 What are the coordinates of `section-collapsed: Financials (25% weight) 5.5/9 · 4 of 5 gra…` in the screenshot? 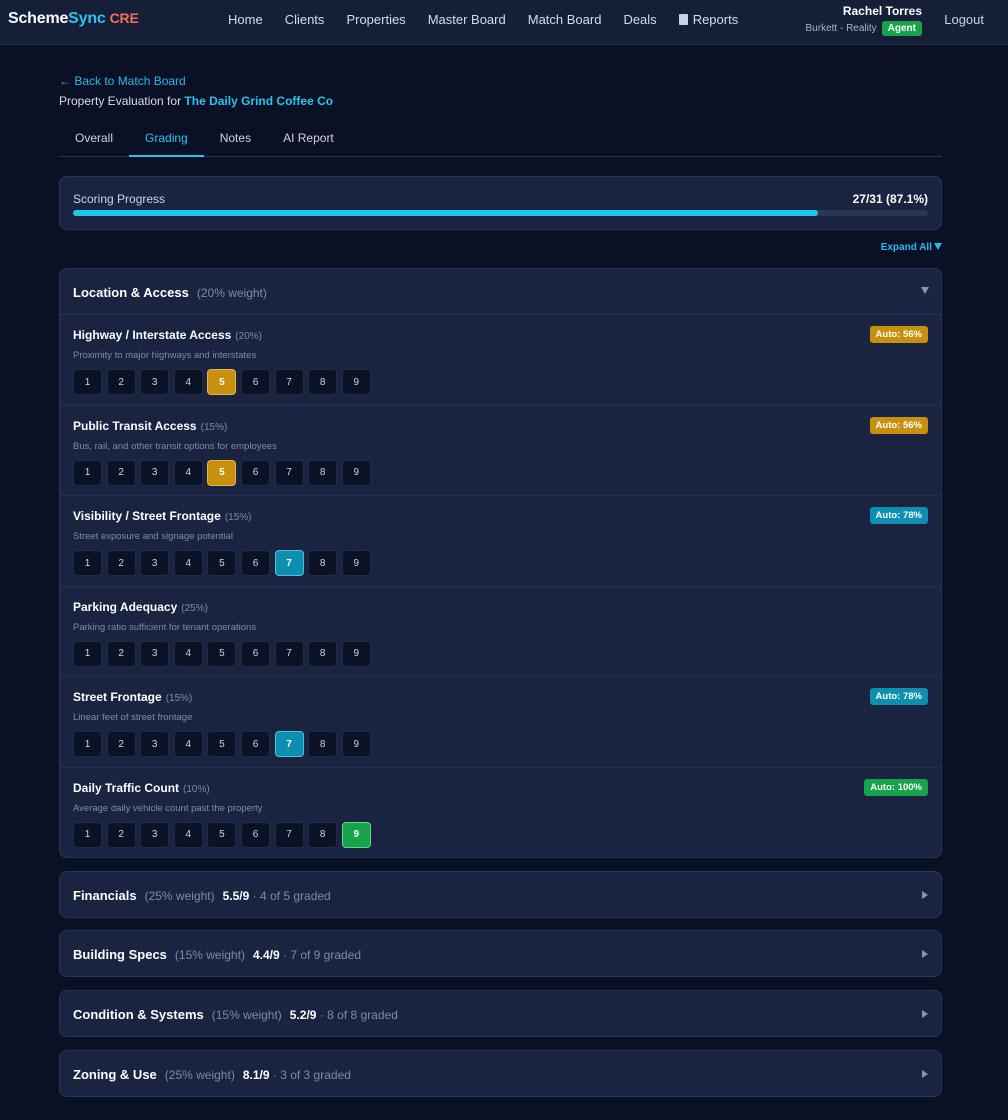 It's located at (500, 894).